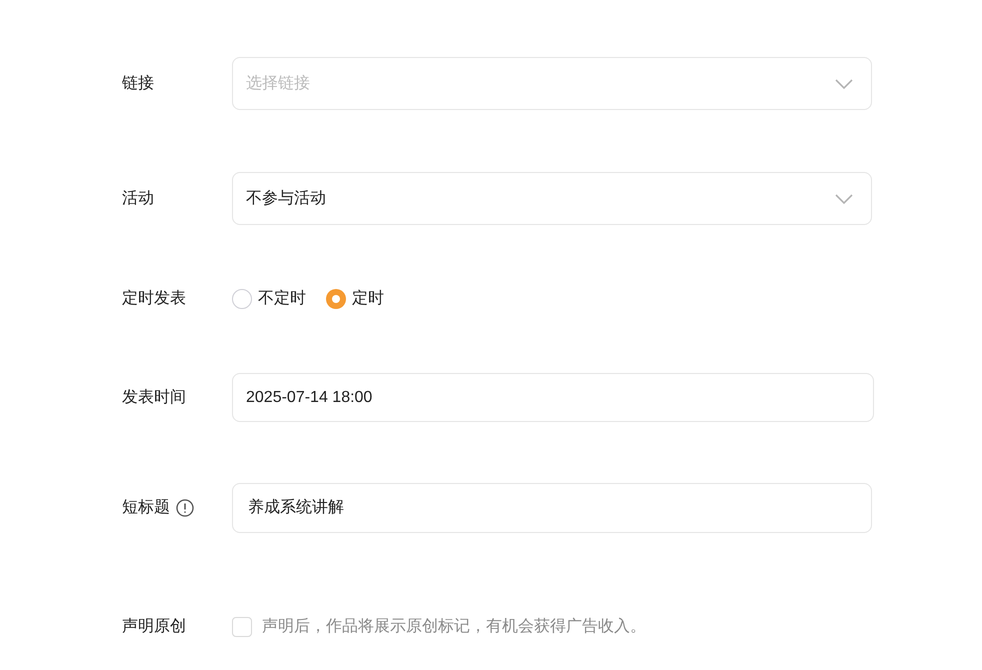 The height and width of the screenshot is (670, 982). What do you see at coordinates (309, 398) in the screenshot?
I see `input-value: 2025-07-14 18:00` at bounding box center [309, 398].